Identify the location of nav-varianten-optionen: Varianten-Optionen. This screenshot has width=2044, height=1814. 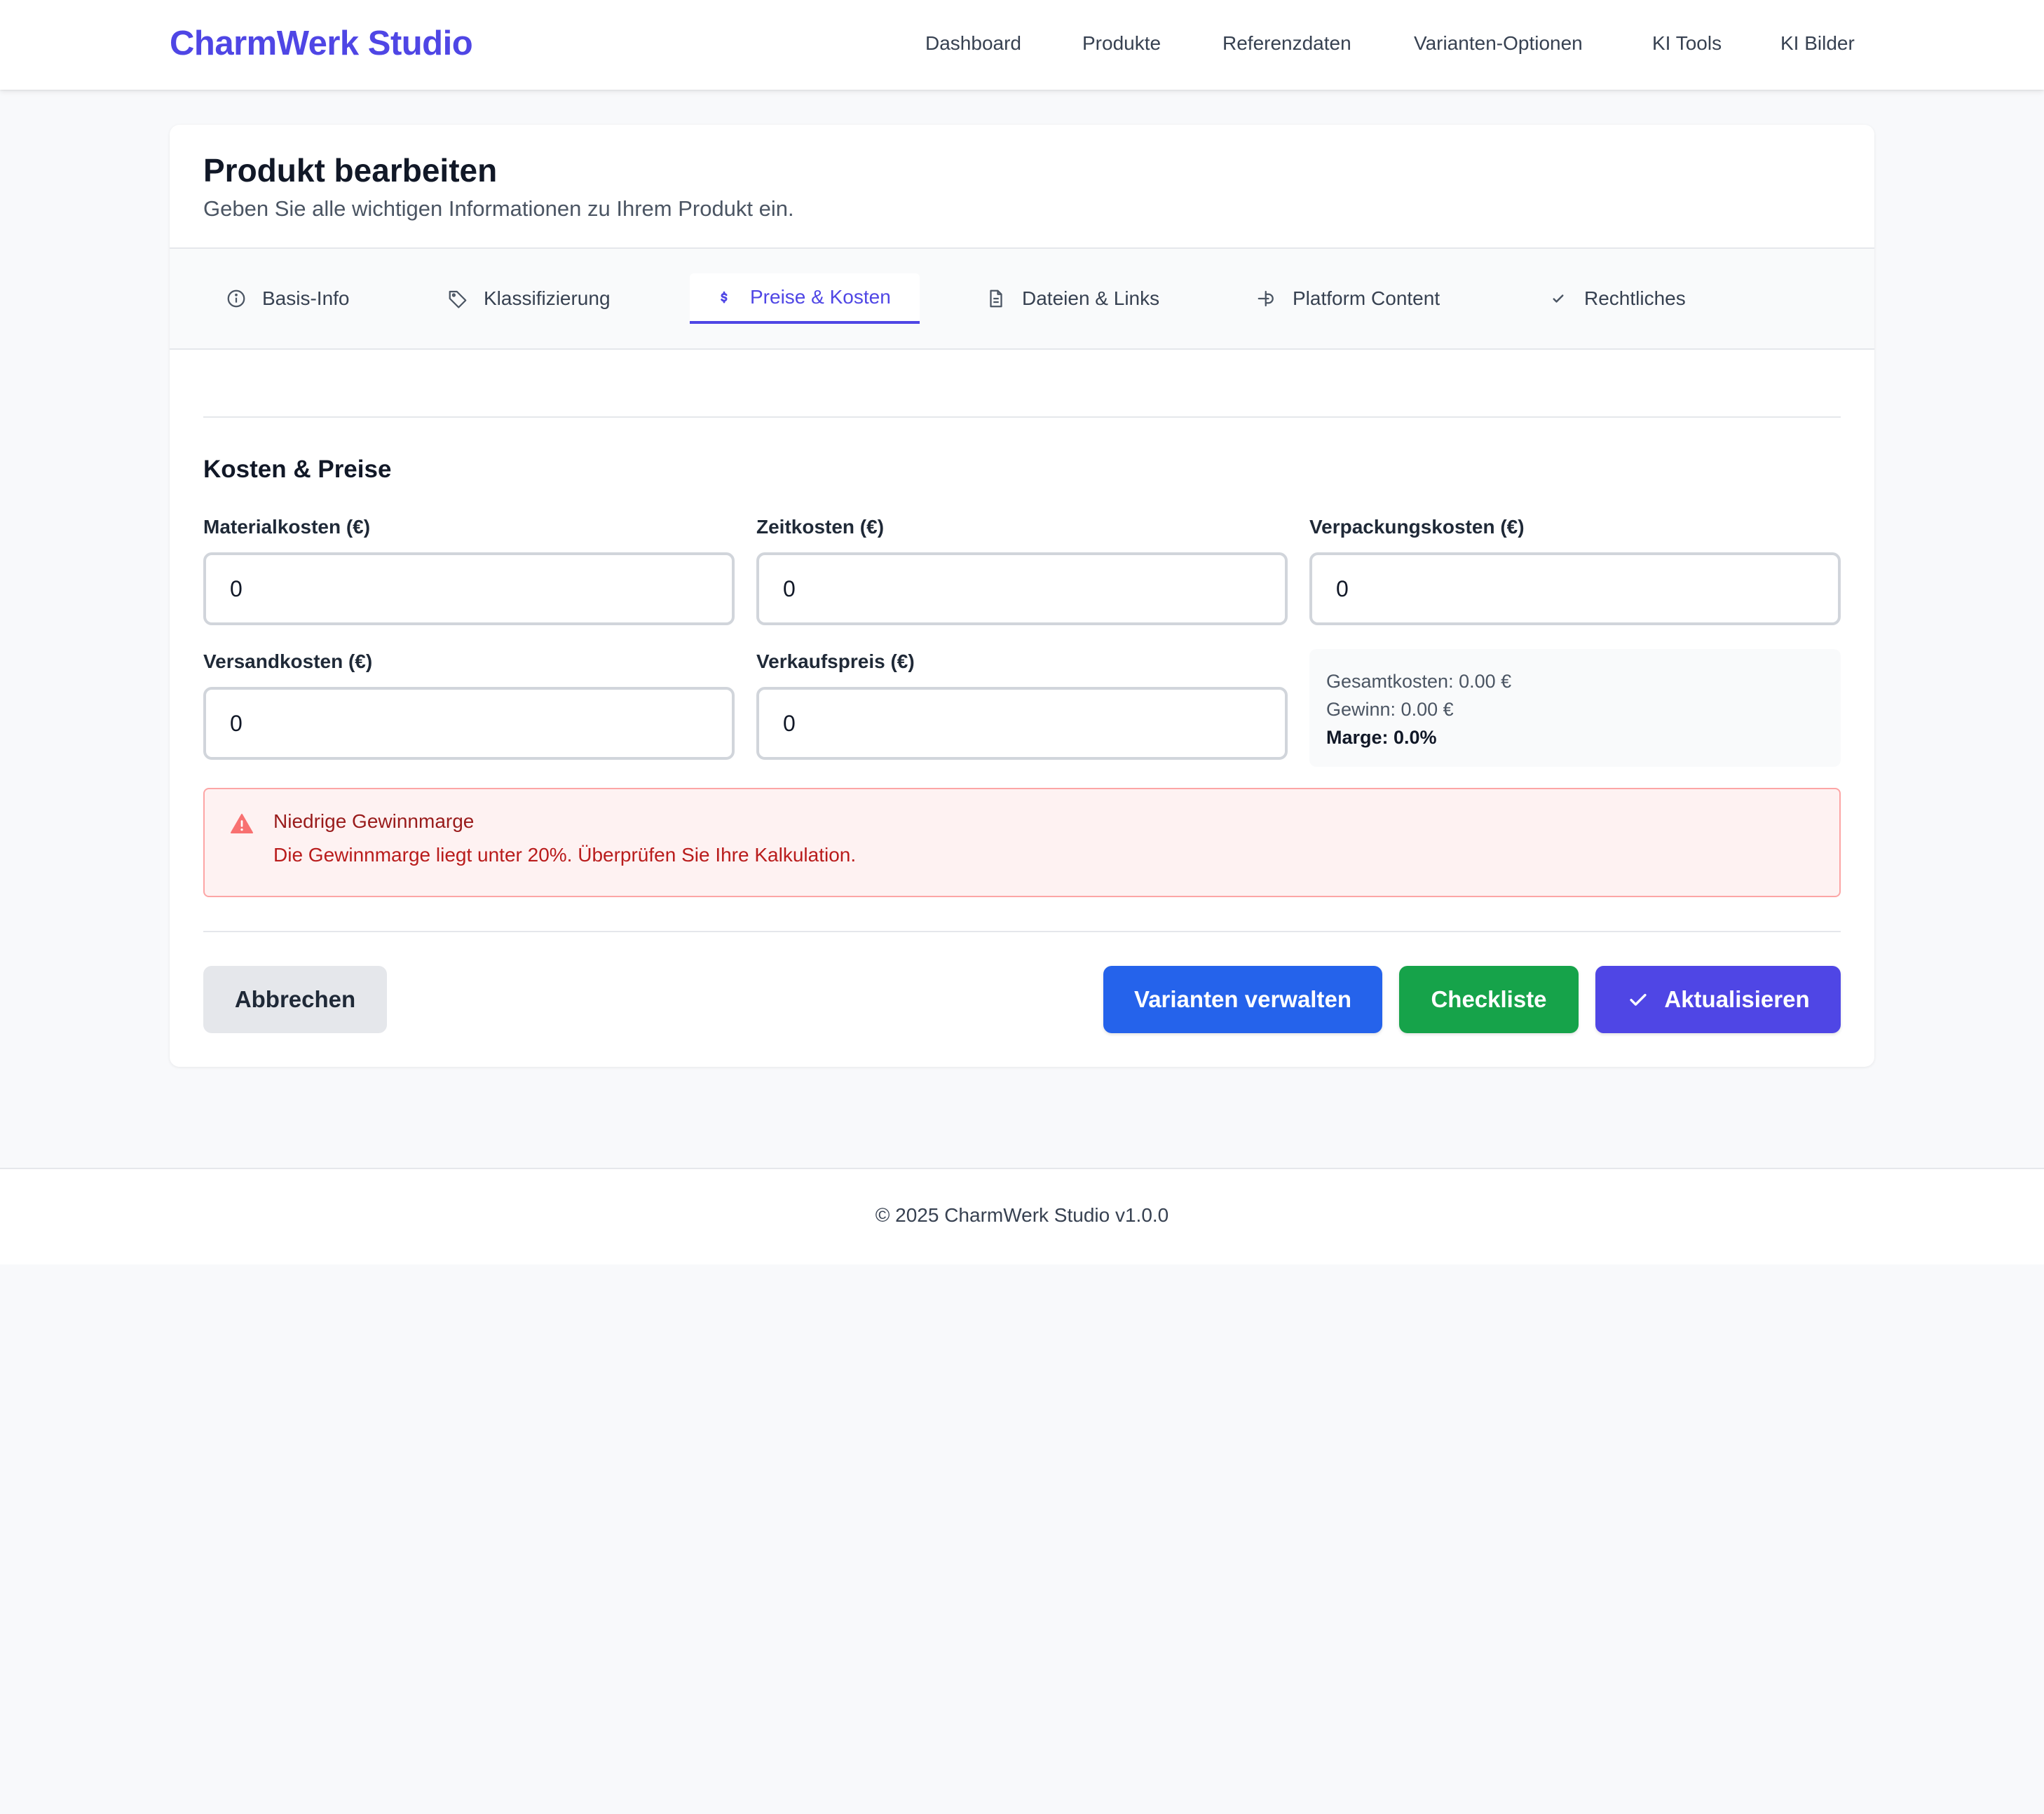
(1498, 43).